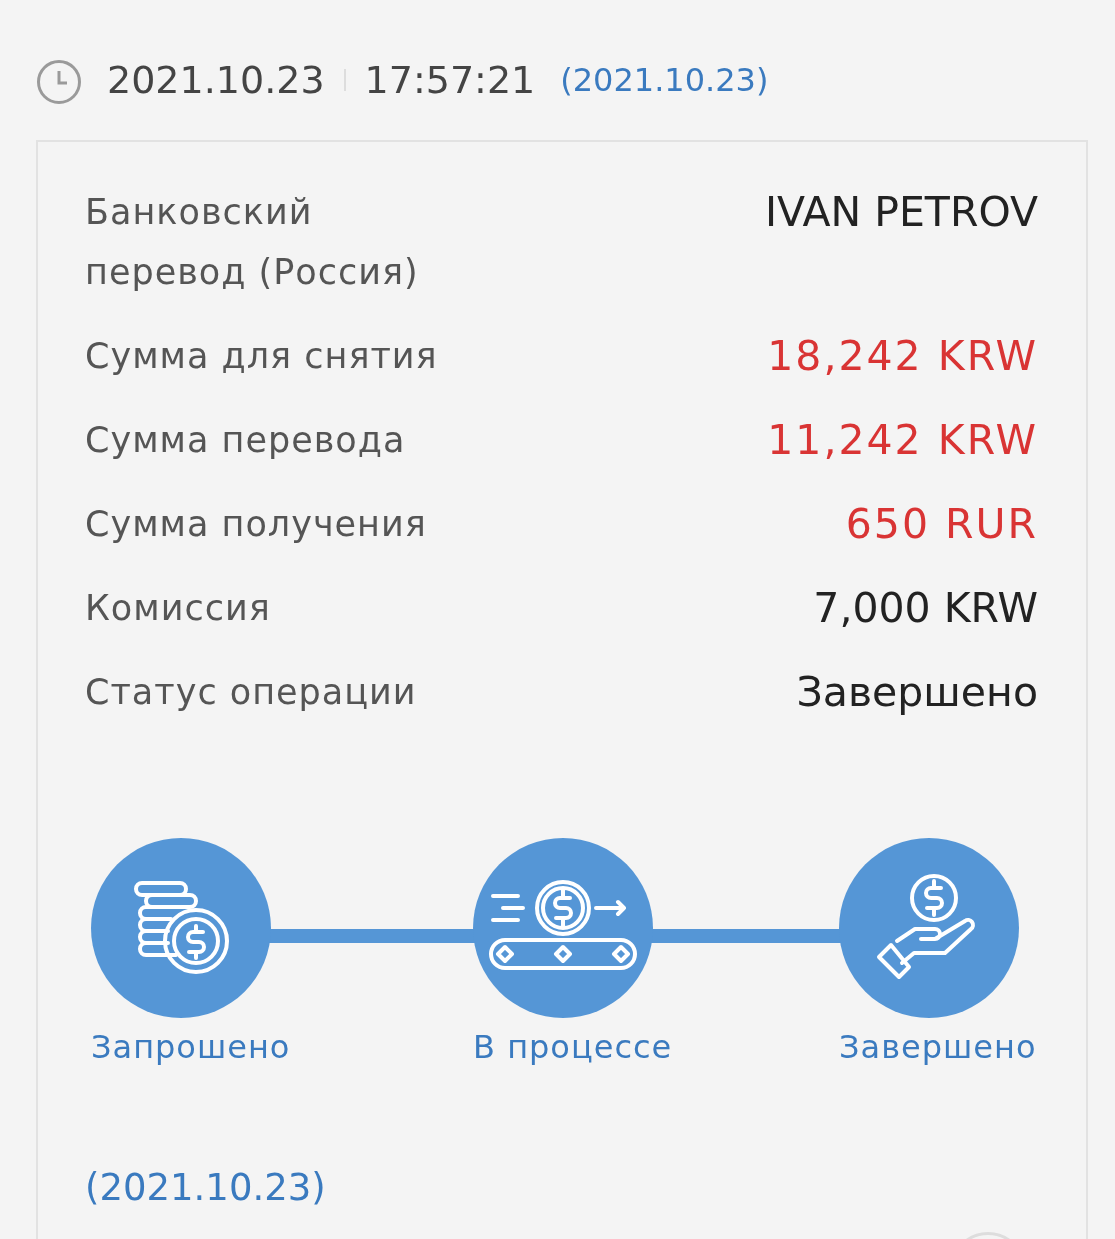  Describe the element at coordinates (262, 356) in the screenshot. I see `field-label: Сумма для снятия` at that location.